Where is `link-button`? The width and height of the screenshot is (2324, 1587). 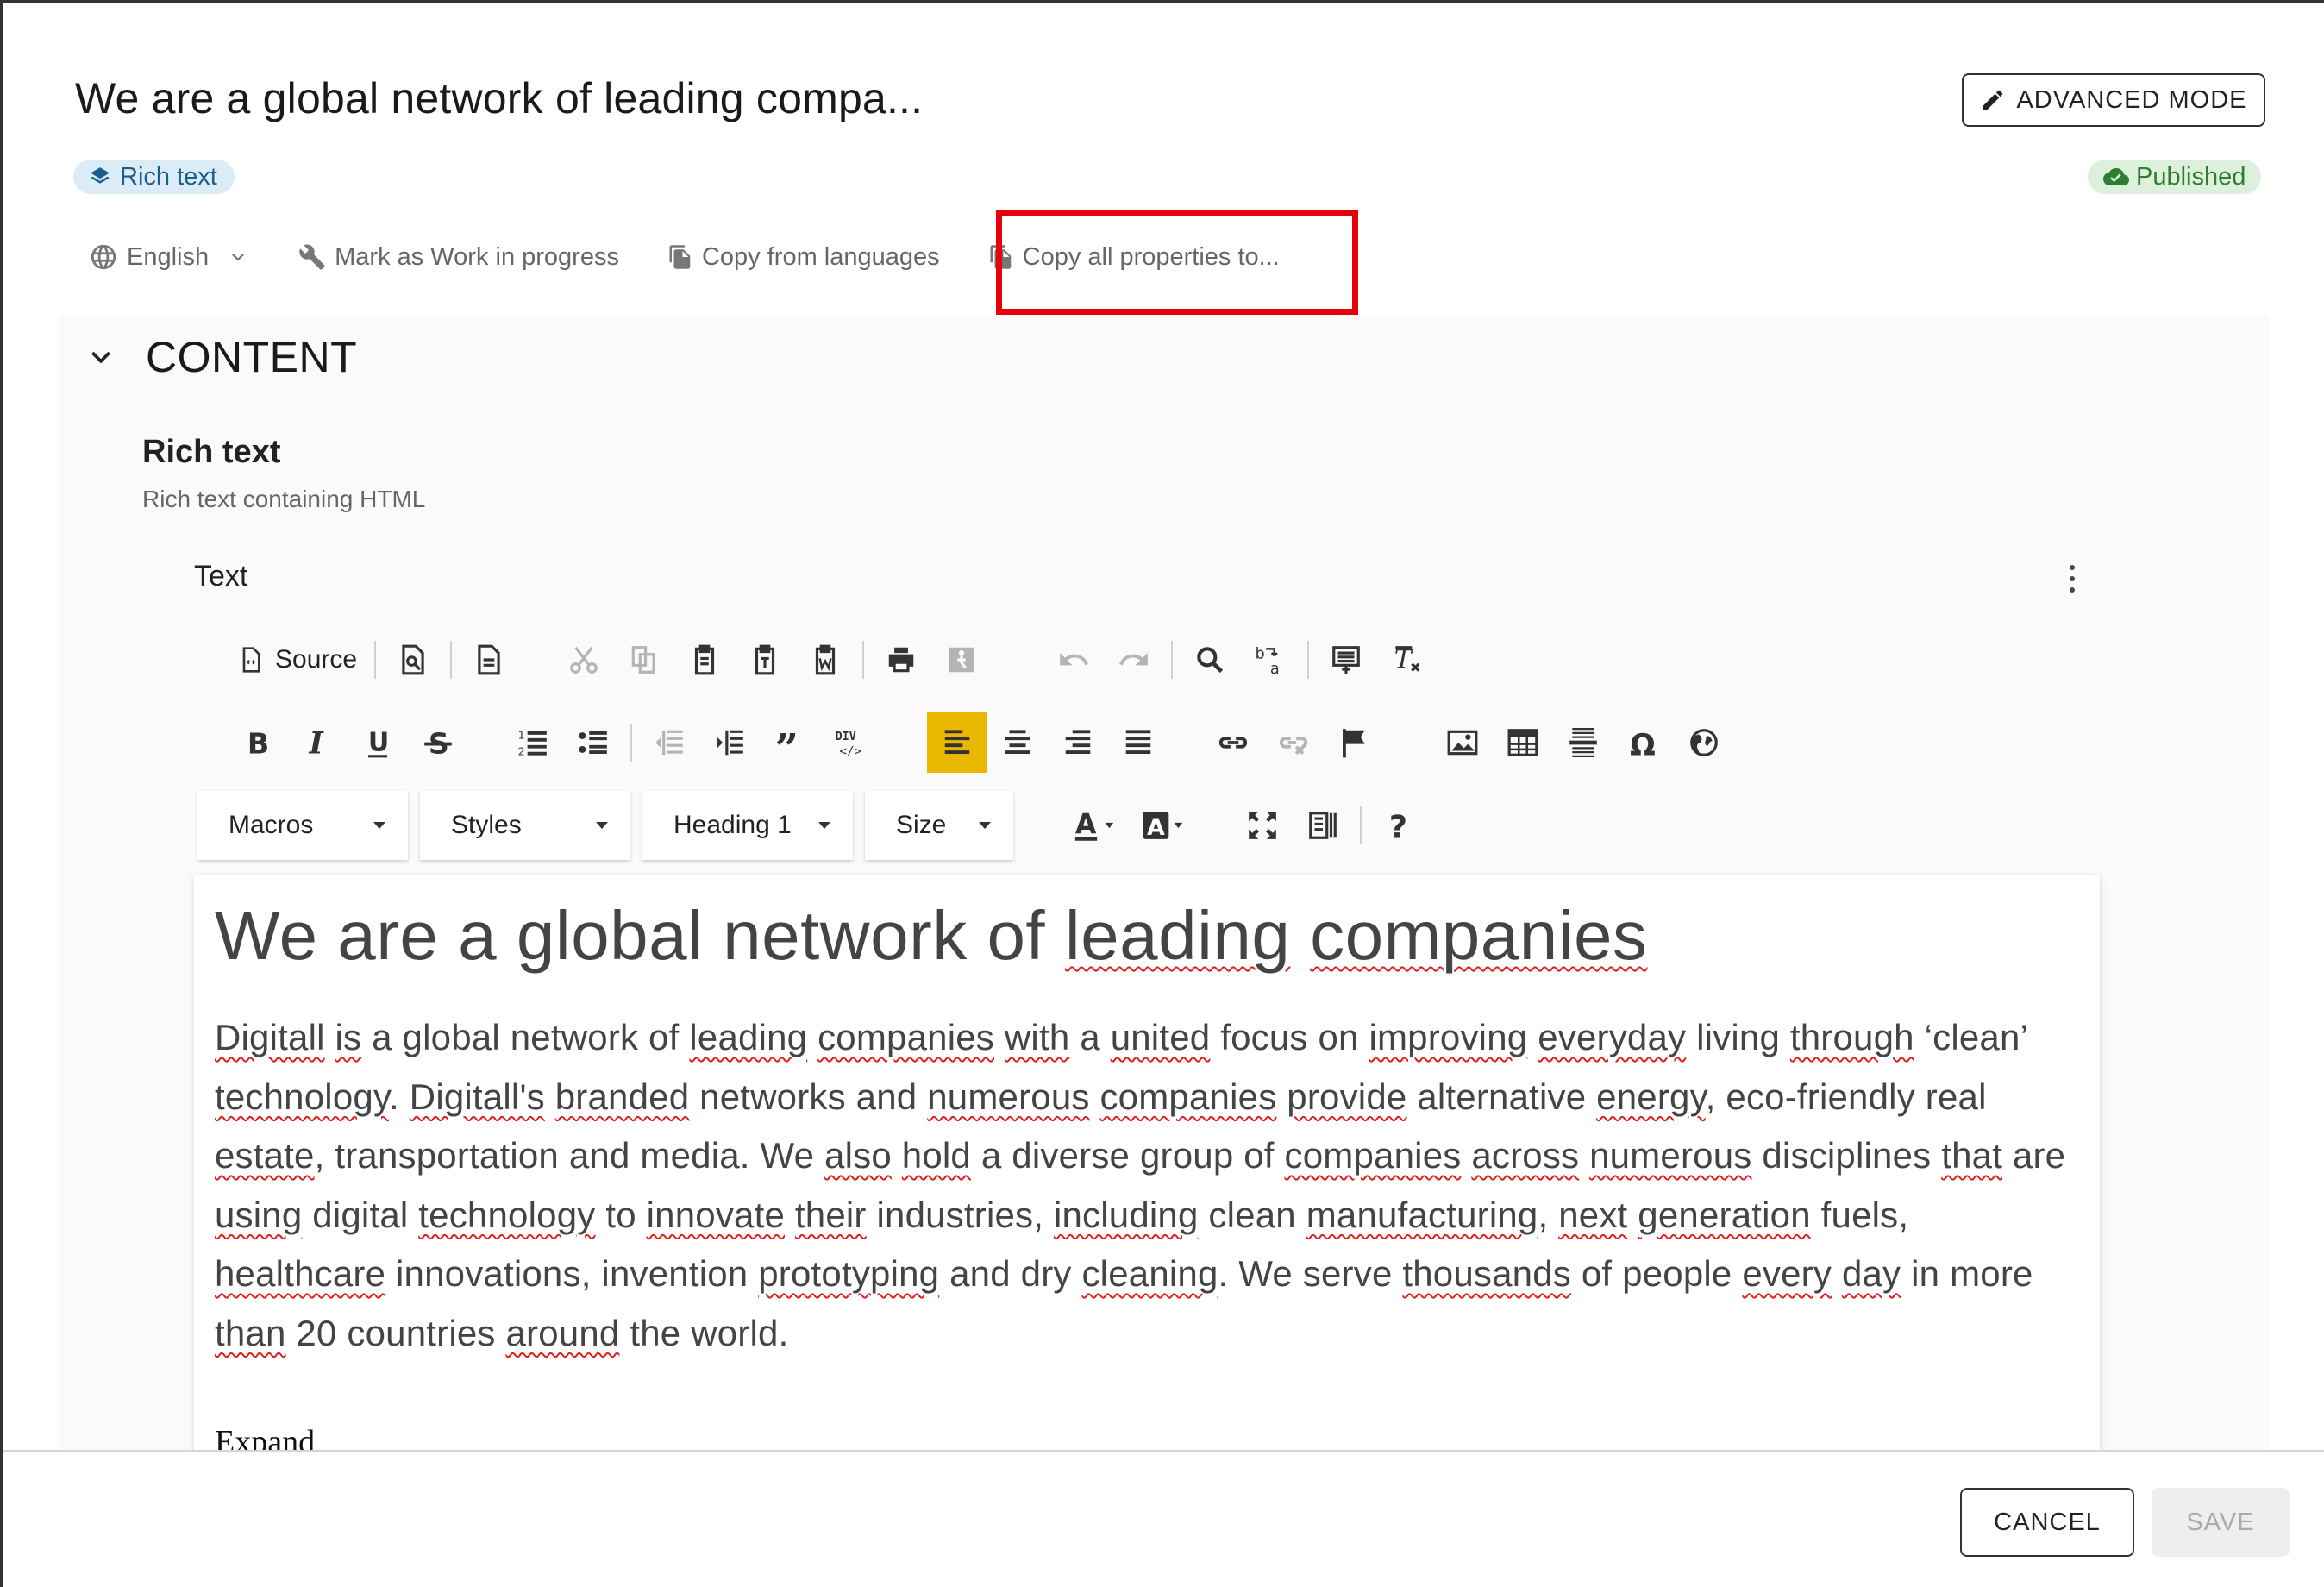
link-button is located at coordinates (1233, 743).